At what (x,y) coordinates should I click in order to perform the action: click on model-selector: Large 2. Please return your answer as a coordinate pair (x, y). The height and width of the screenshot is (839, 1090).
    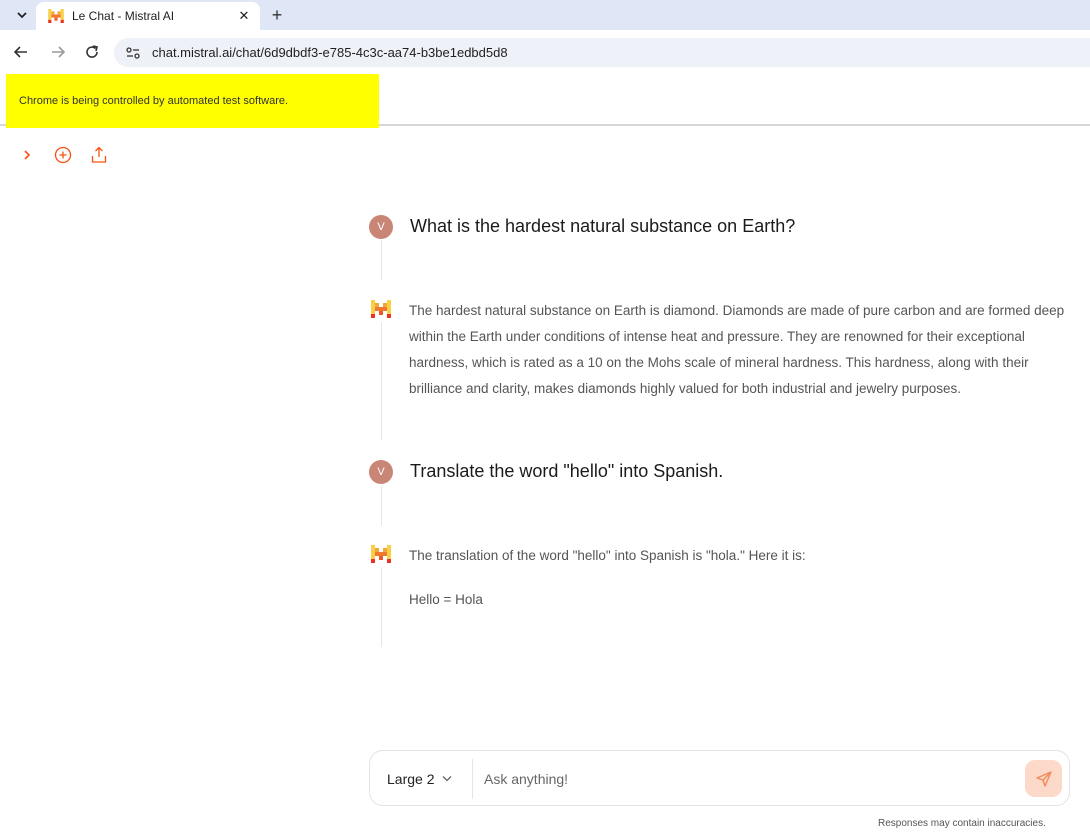
    Looking at the image, I should click on (419, 779).